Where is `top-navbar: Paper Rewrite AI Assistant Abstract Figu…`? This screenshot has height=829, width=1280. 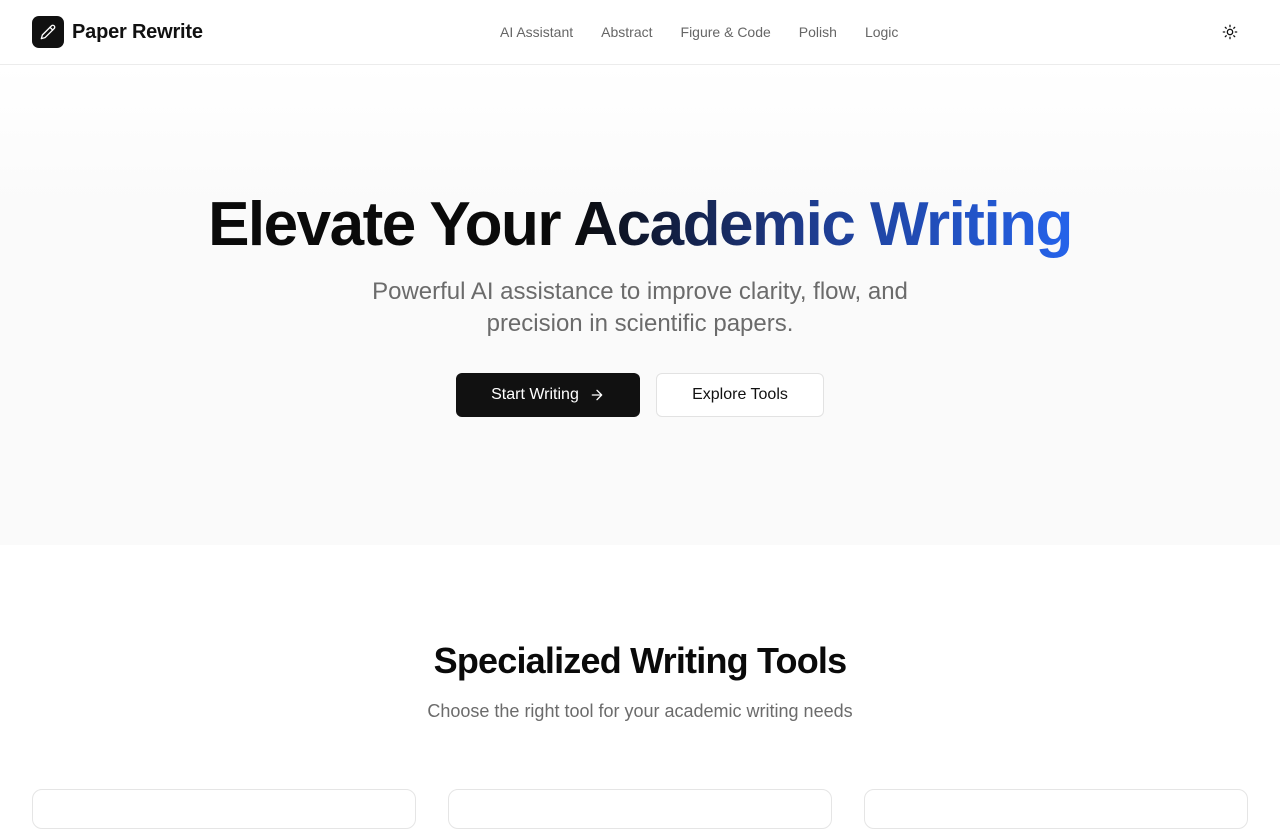 top-navbar: Paper Rewrite AI Assistant Abstract Figu… is located at coordinates (640, 32).